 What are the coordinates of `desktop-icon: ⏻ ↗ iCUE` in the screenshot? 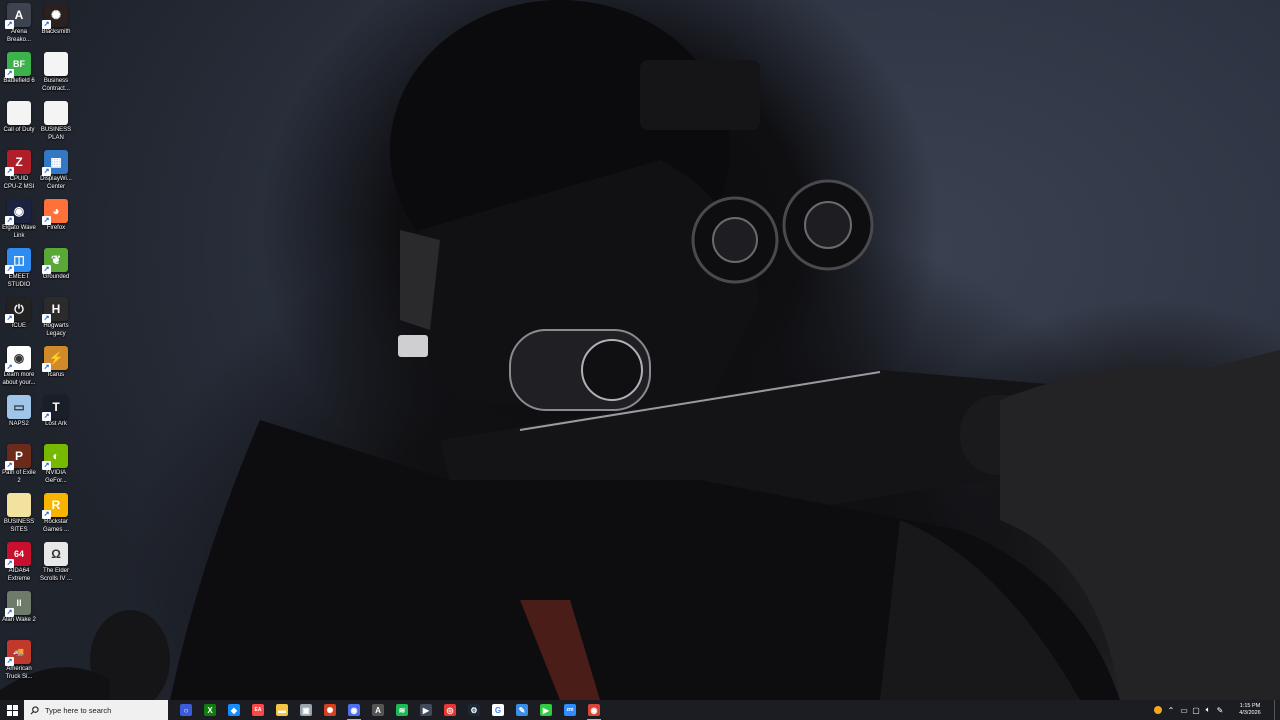 It's located at (19, 314).